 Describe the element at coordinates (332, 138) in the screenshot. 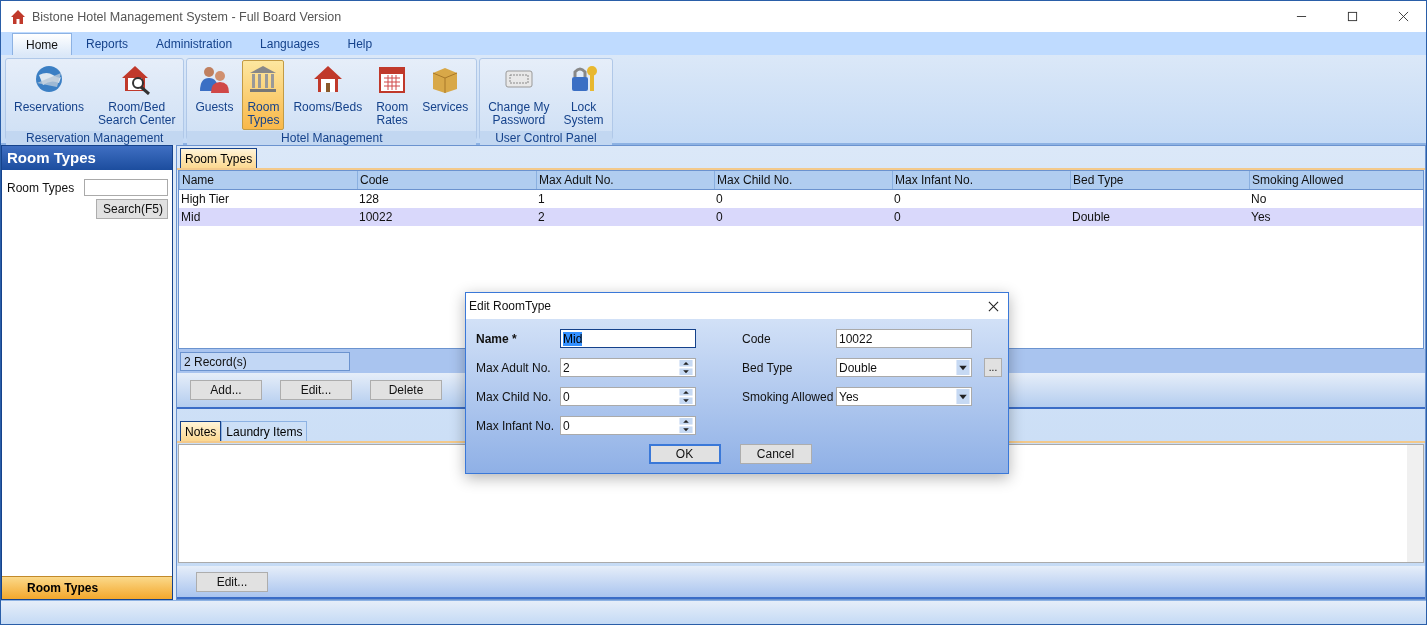

I see `group-label: Hotel Management` at that location.